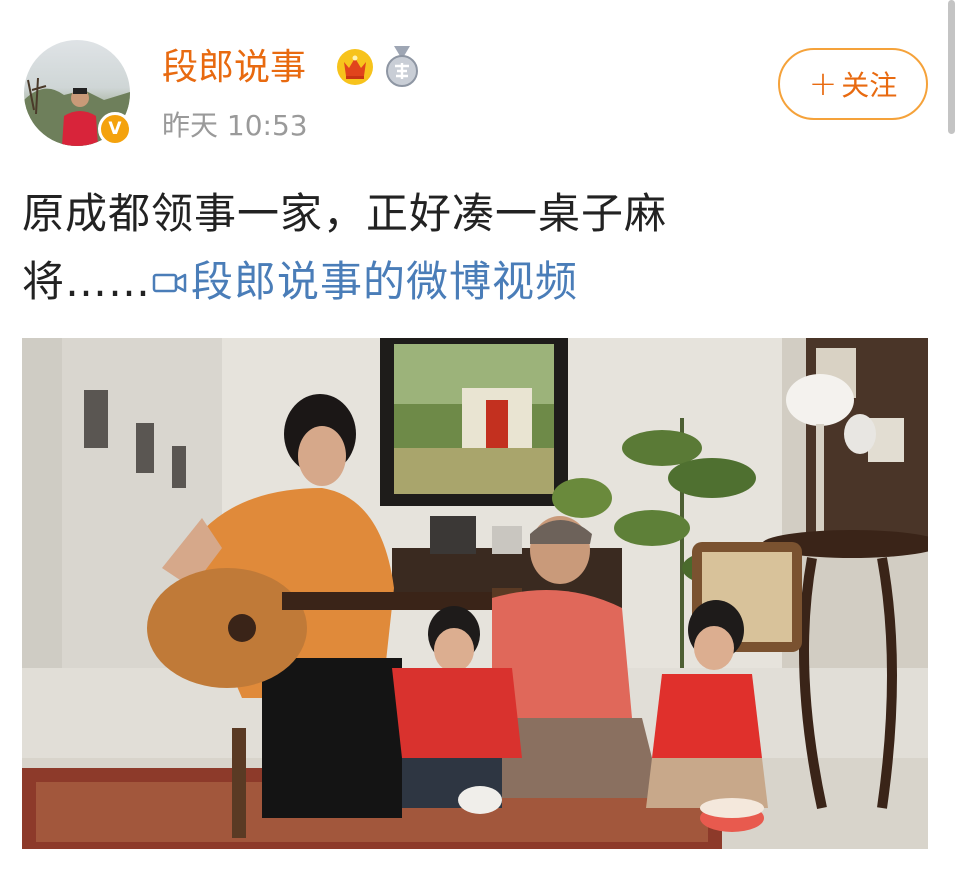  I want to click on verified-badge: V, so click(115, 129).